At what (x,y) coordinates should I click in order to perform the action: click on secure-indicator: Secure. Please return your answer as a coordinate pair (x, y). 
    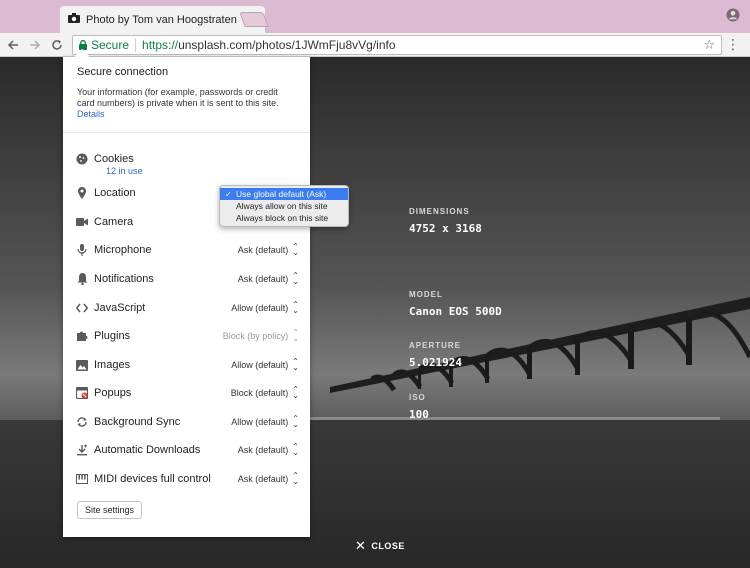
    Looking at the image, I should click on (104, 45).